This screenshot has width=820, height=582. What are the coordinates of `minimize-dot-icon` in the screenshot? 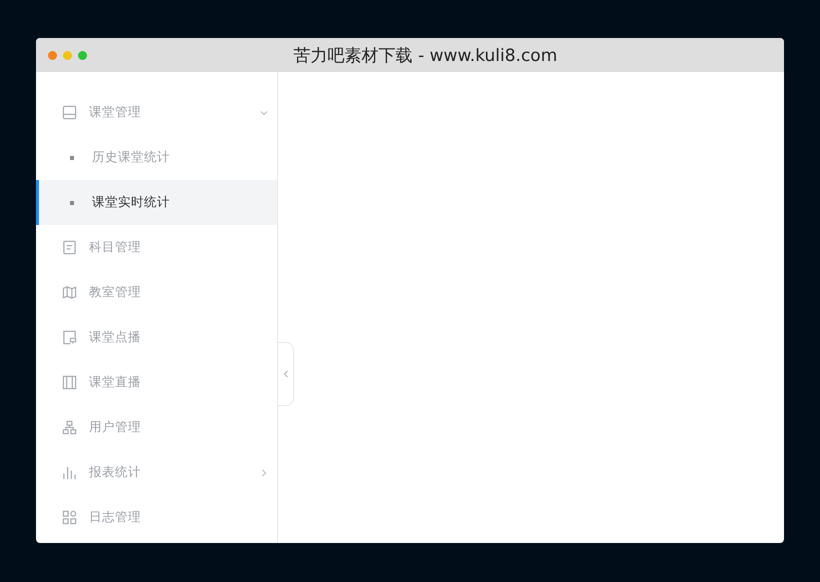 It's located at (67, 55).